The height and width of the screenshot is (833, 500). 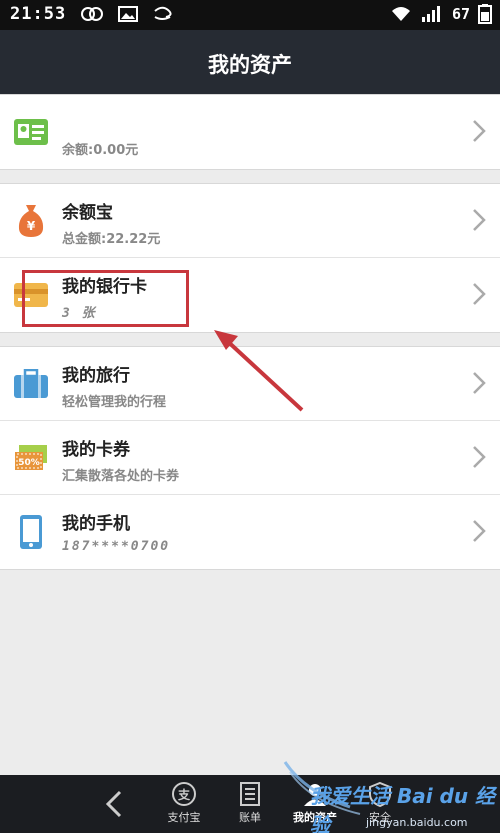 I want to click on phone-number: 187****0700, so click(x=116, y=546).